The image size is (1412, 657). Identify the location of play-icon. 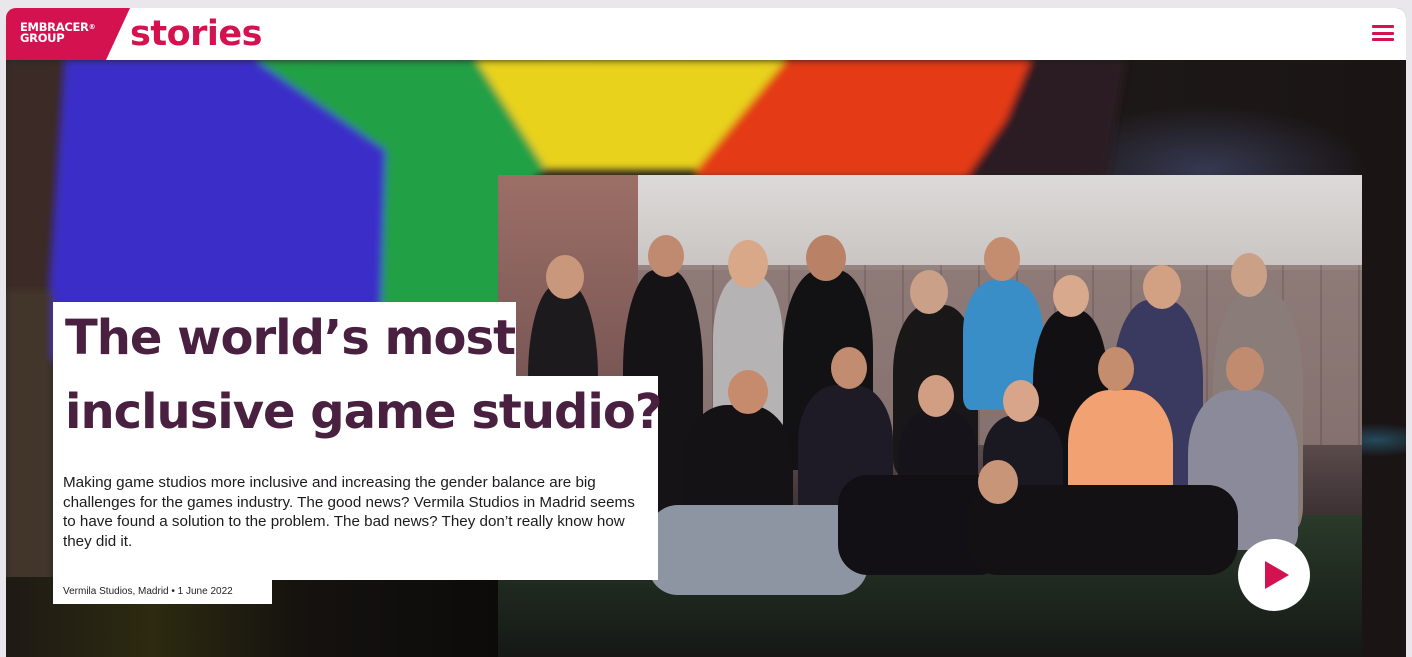
(1277, 575).